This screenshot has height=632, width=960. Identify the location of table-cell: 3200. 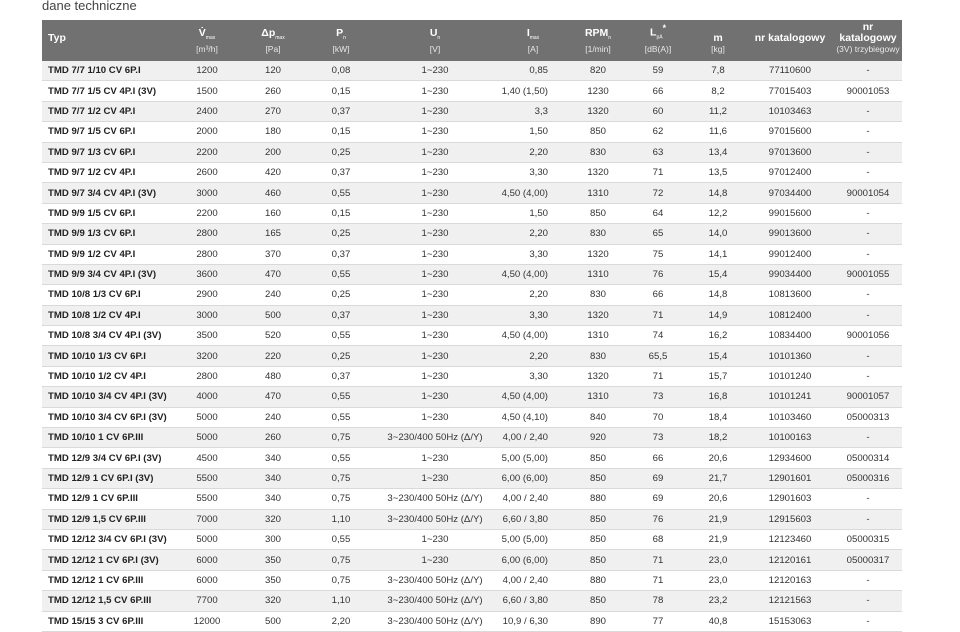
(207, 356).